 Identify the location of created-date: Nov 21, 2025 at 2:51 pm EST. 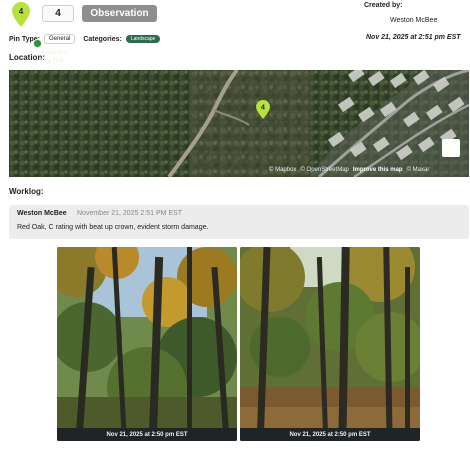
(413, 37).